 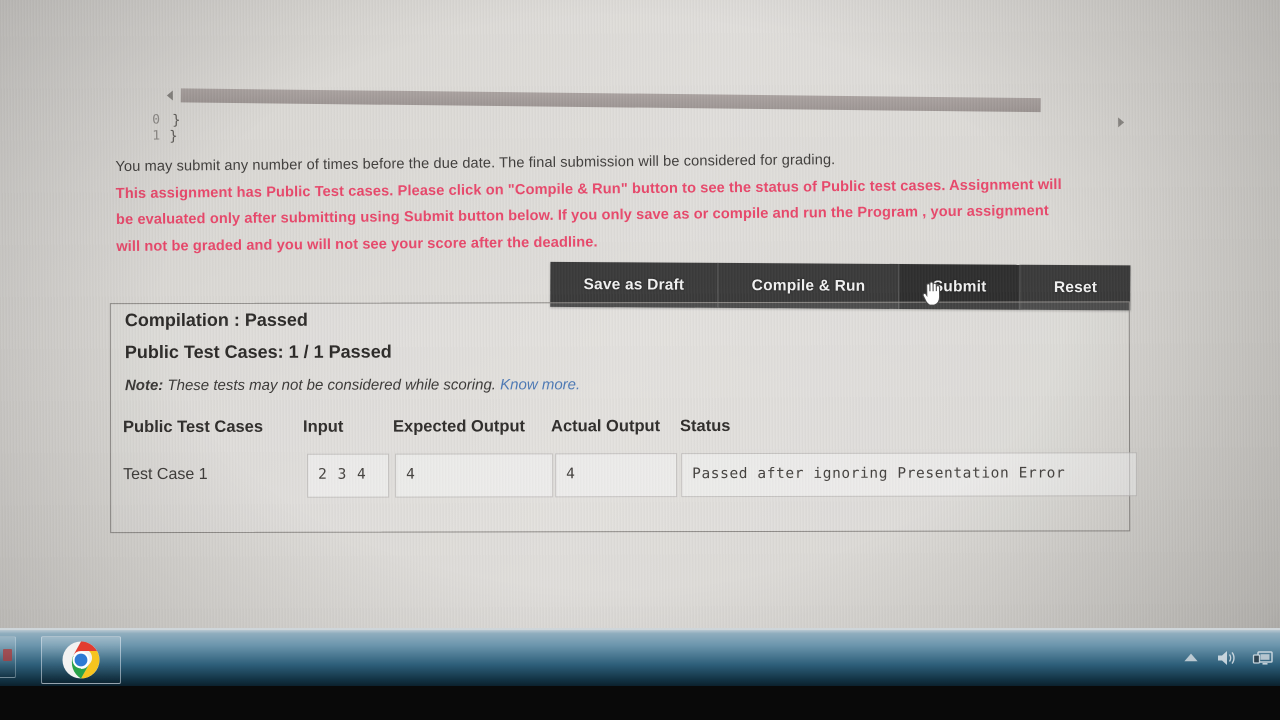 What do you see at coordinates (459, 426) in the screenshot?
I see `header-expected-output: Expected Output` at bounding box center [459, 426].